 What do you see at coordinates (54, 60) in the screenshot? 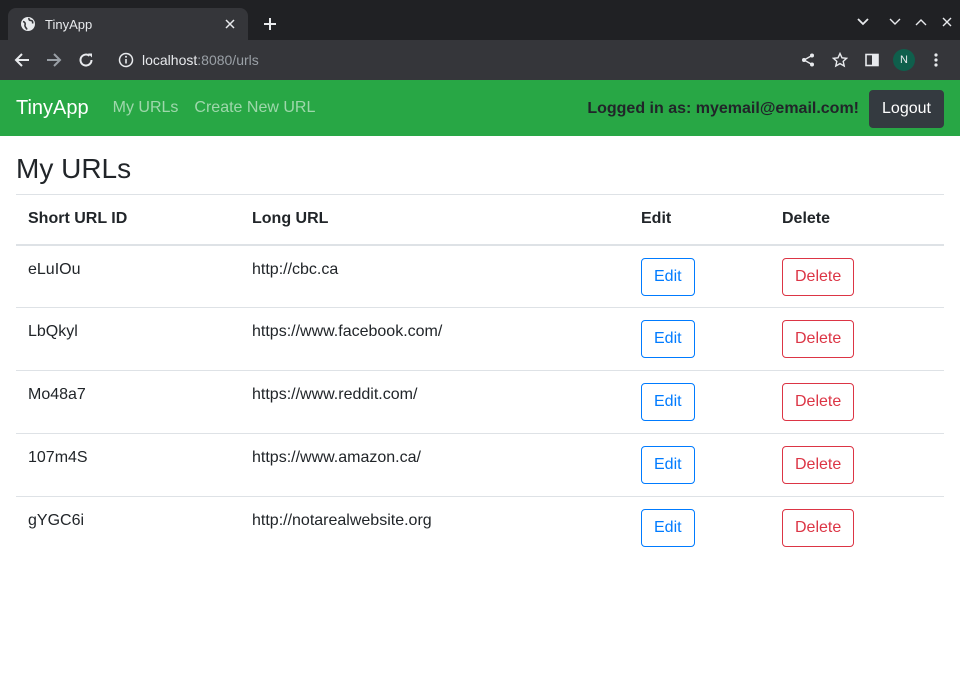
I see `forward-arrow-icon` at bounding box center [54, 60].